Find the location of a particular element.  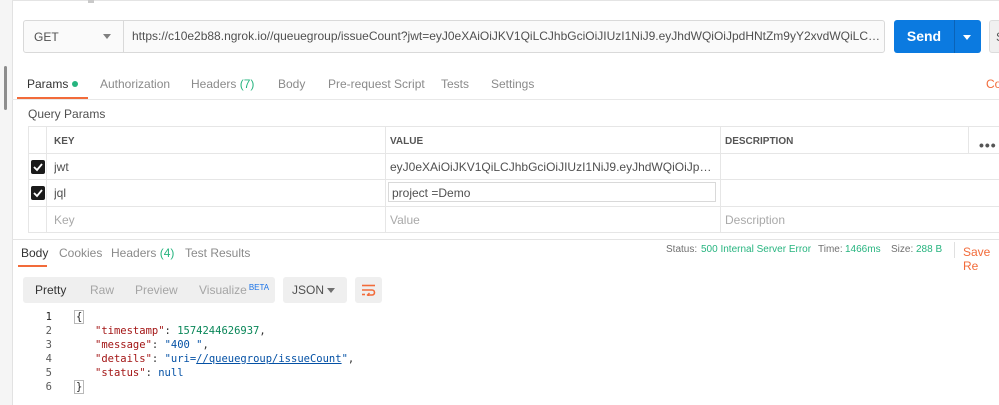

left-scrollbar is located at coordinates (6, 202).